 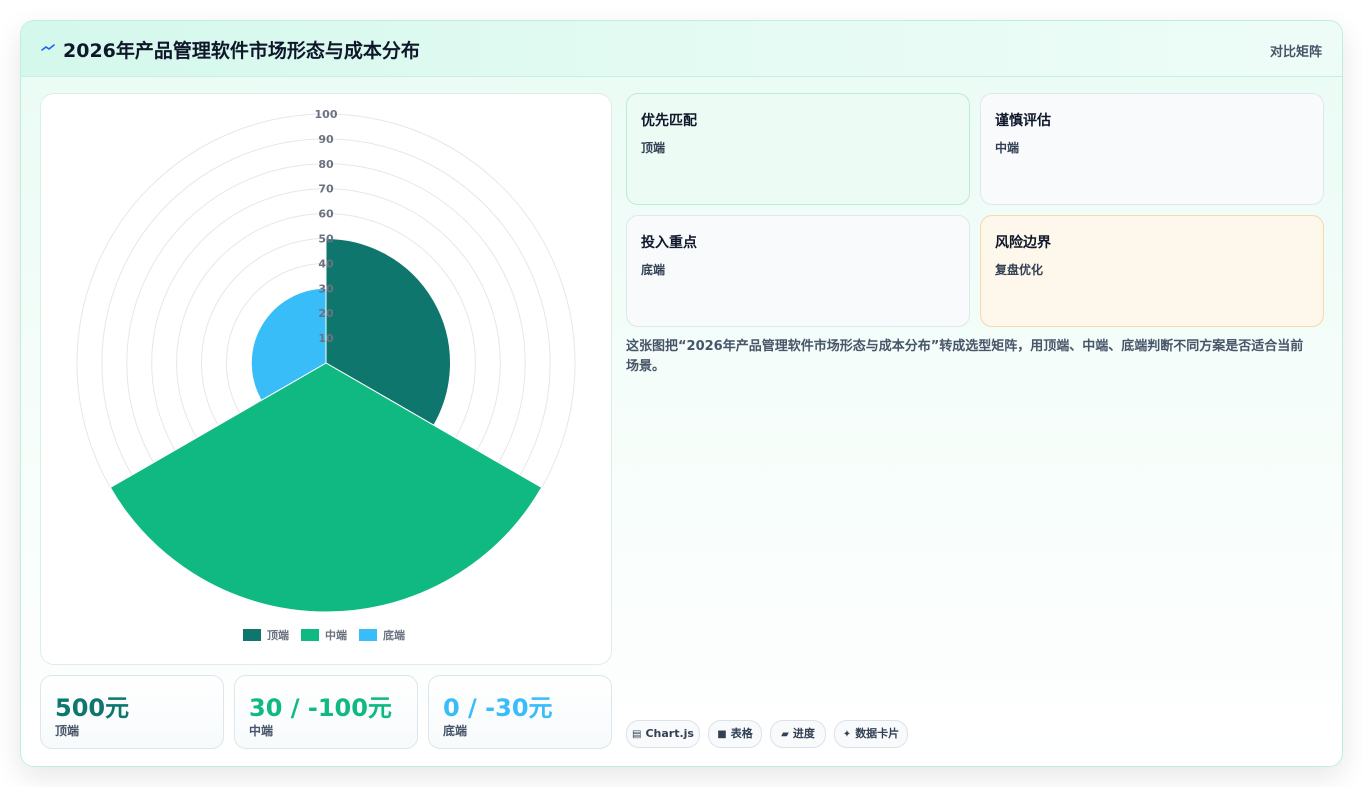 What do you see at coordinates (798, 271) in the screenshot?
I see `matrix-box-invest: 投入重点 底端` at bounding box center [798, 271].